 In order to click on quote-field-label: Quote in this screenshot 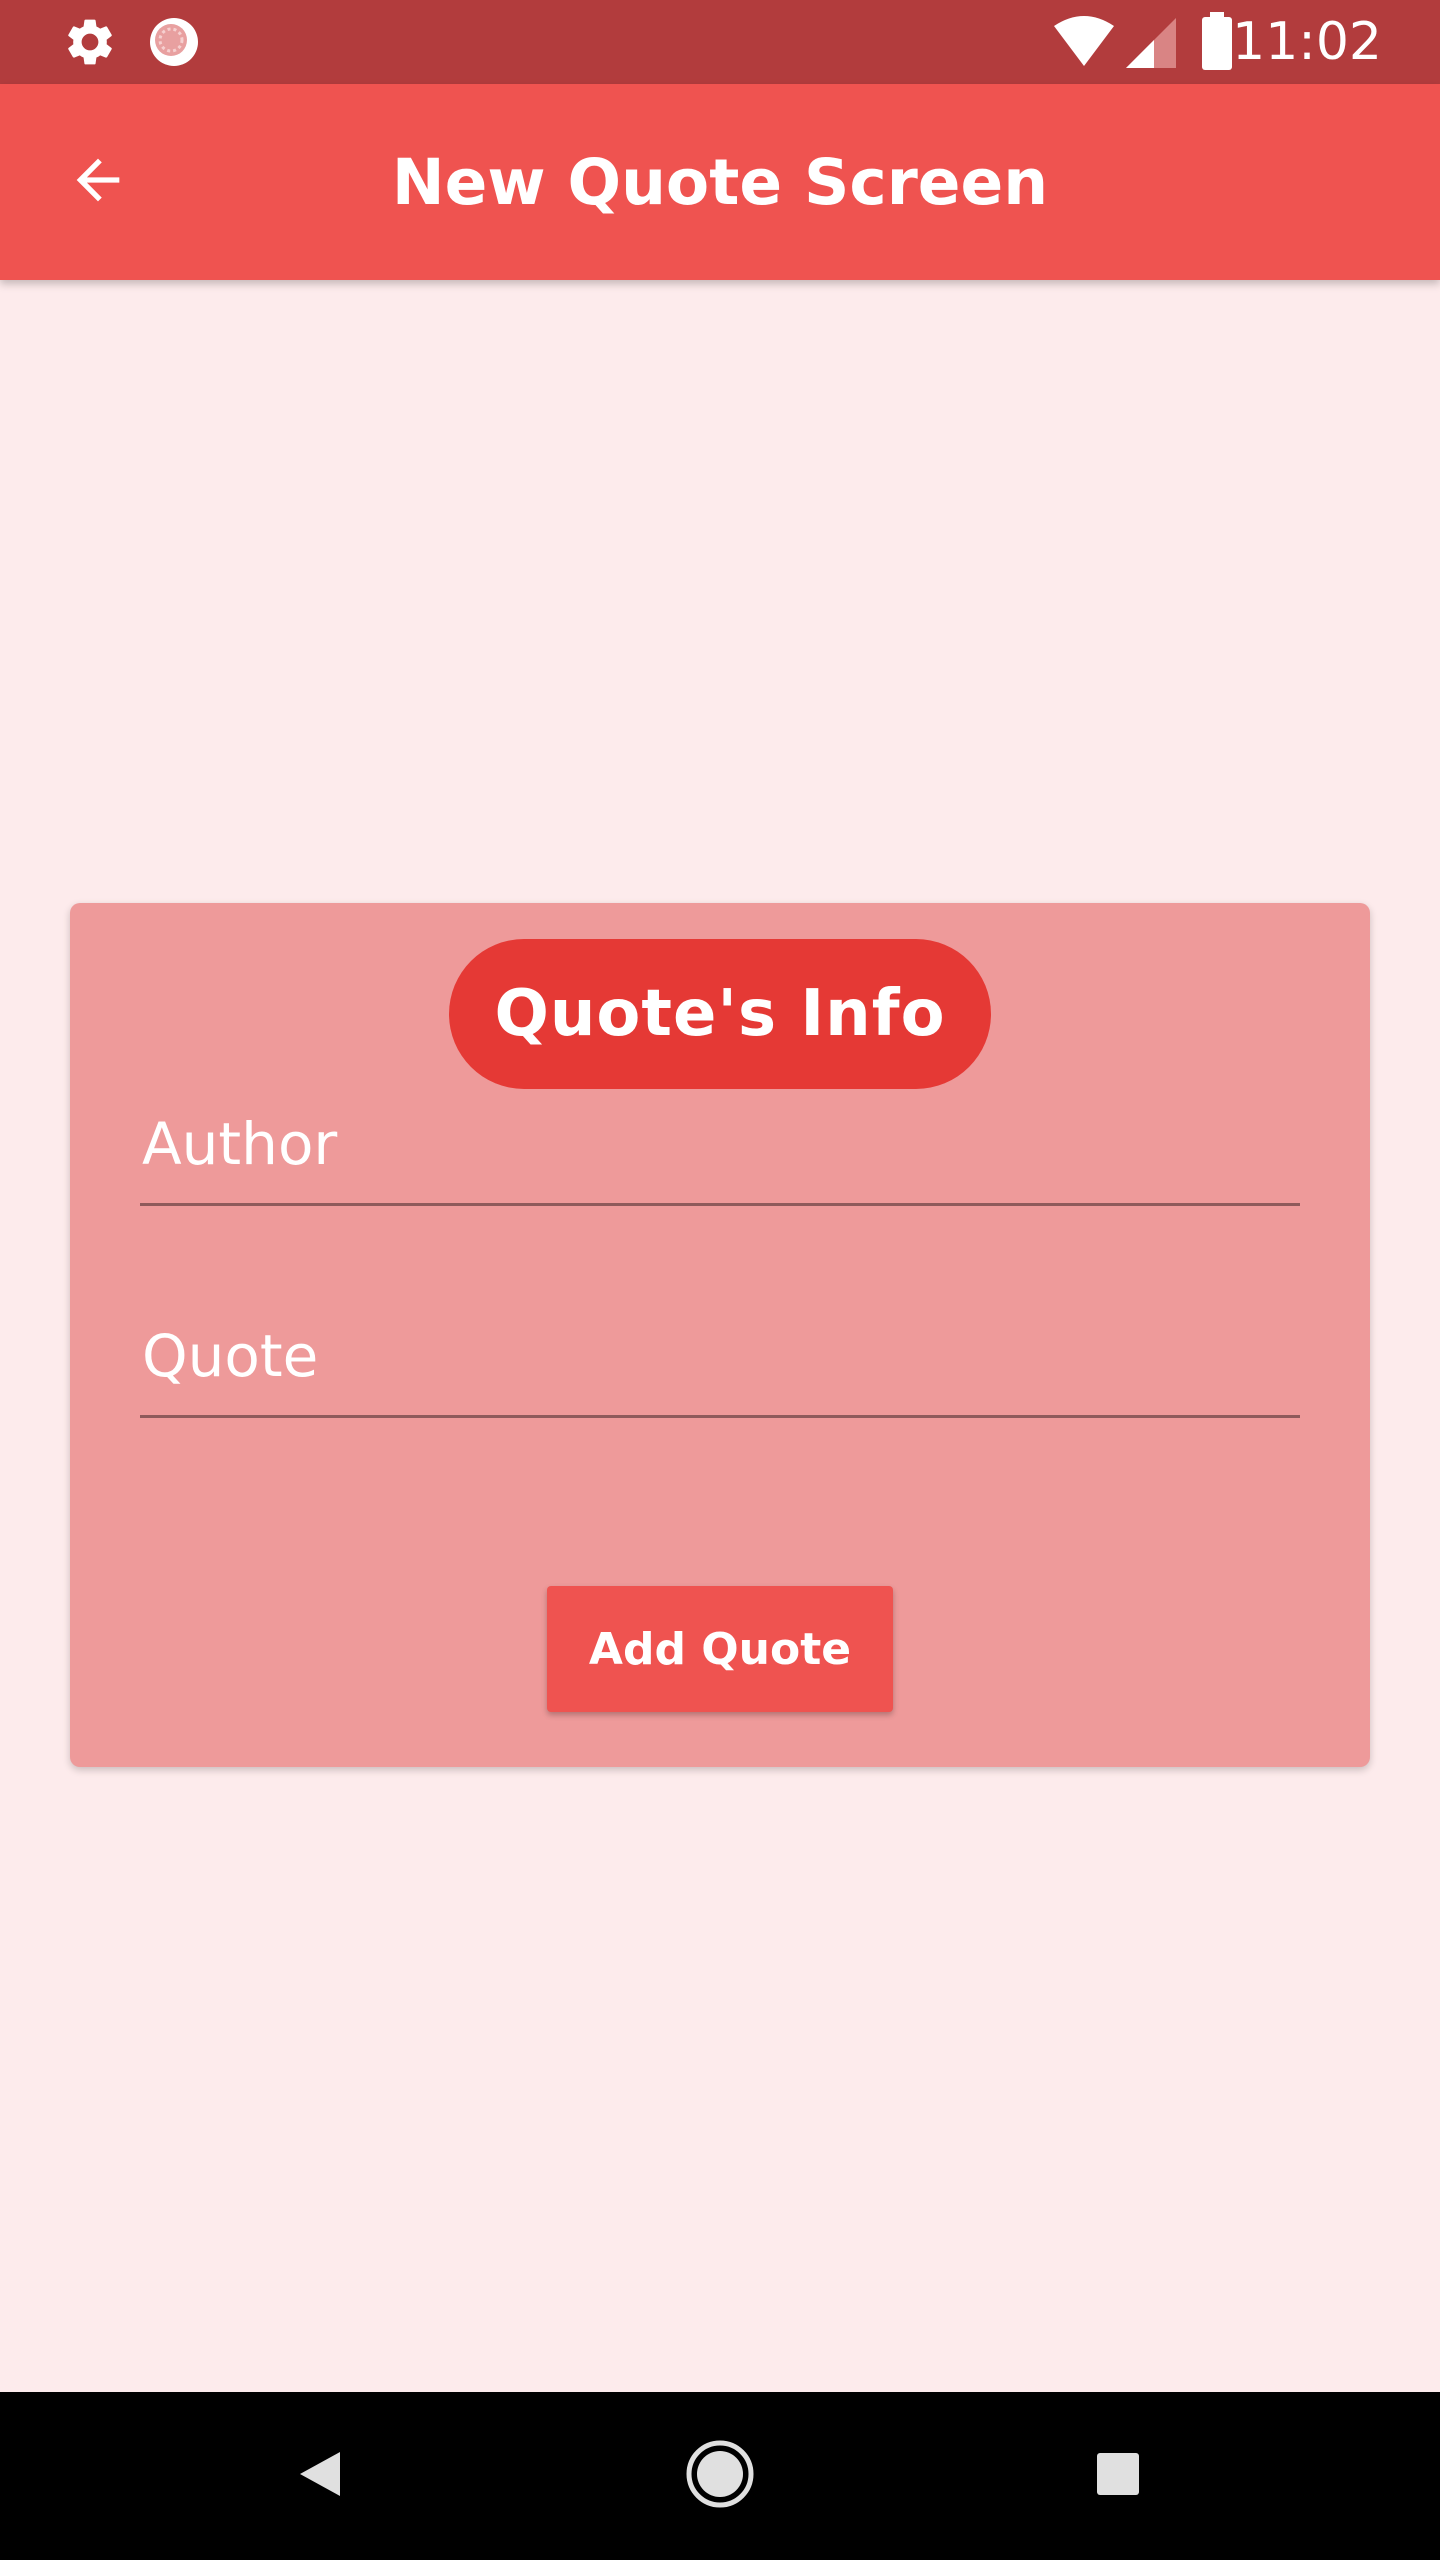, I will do `click(230, 1356)`.